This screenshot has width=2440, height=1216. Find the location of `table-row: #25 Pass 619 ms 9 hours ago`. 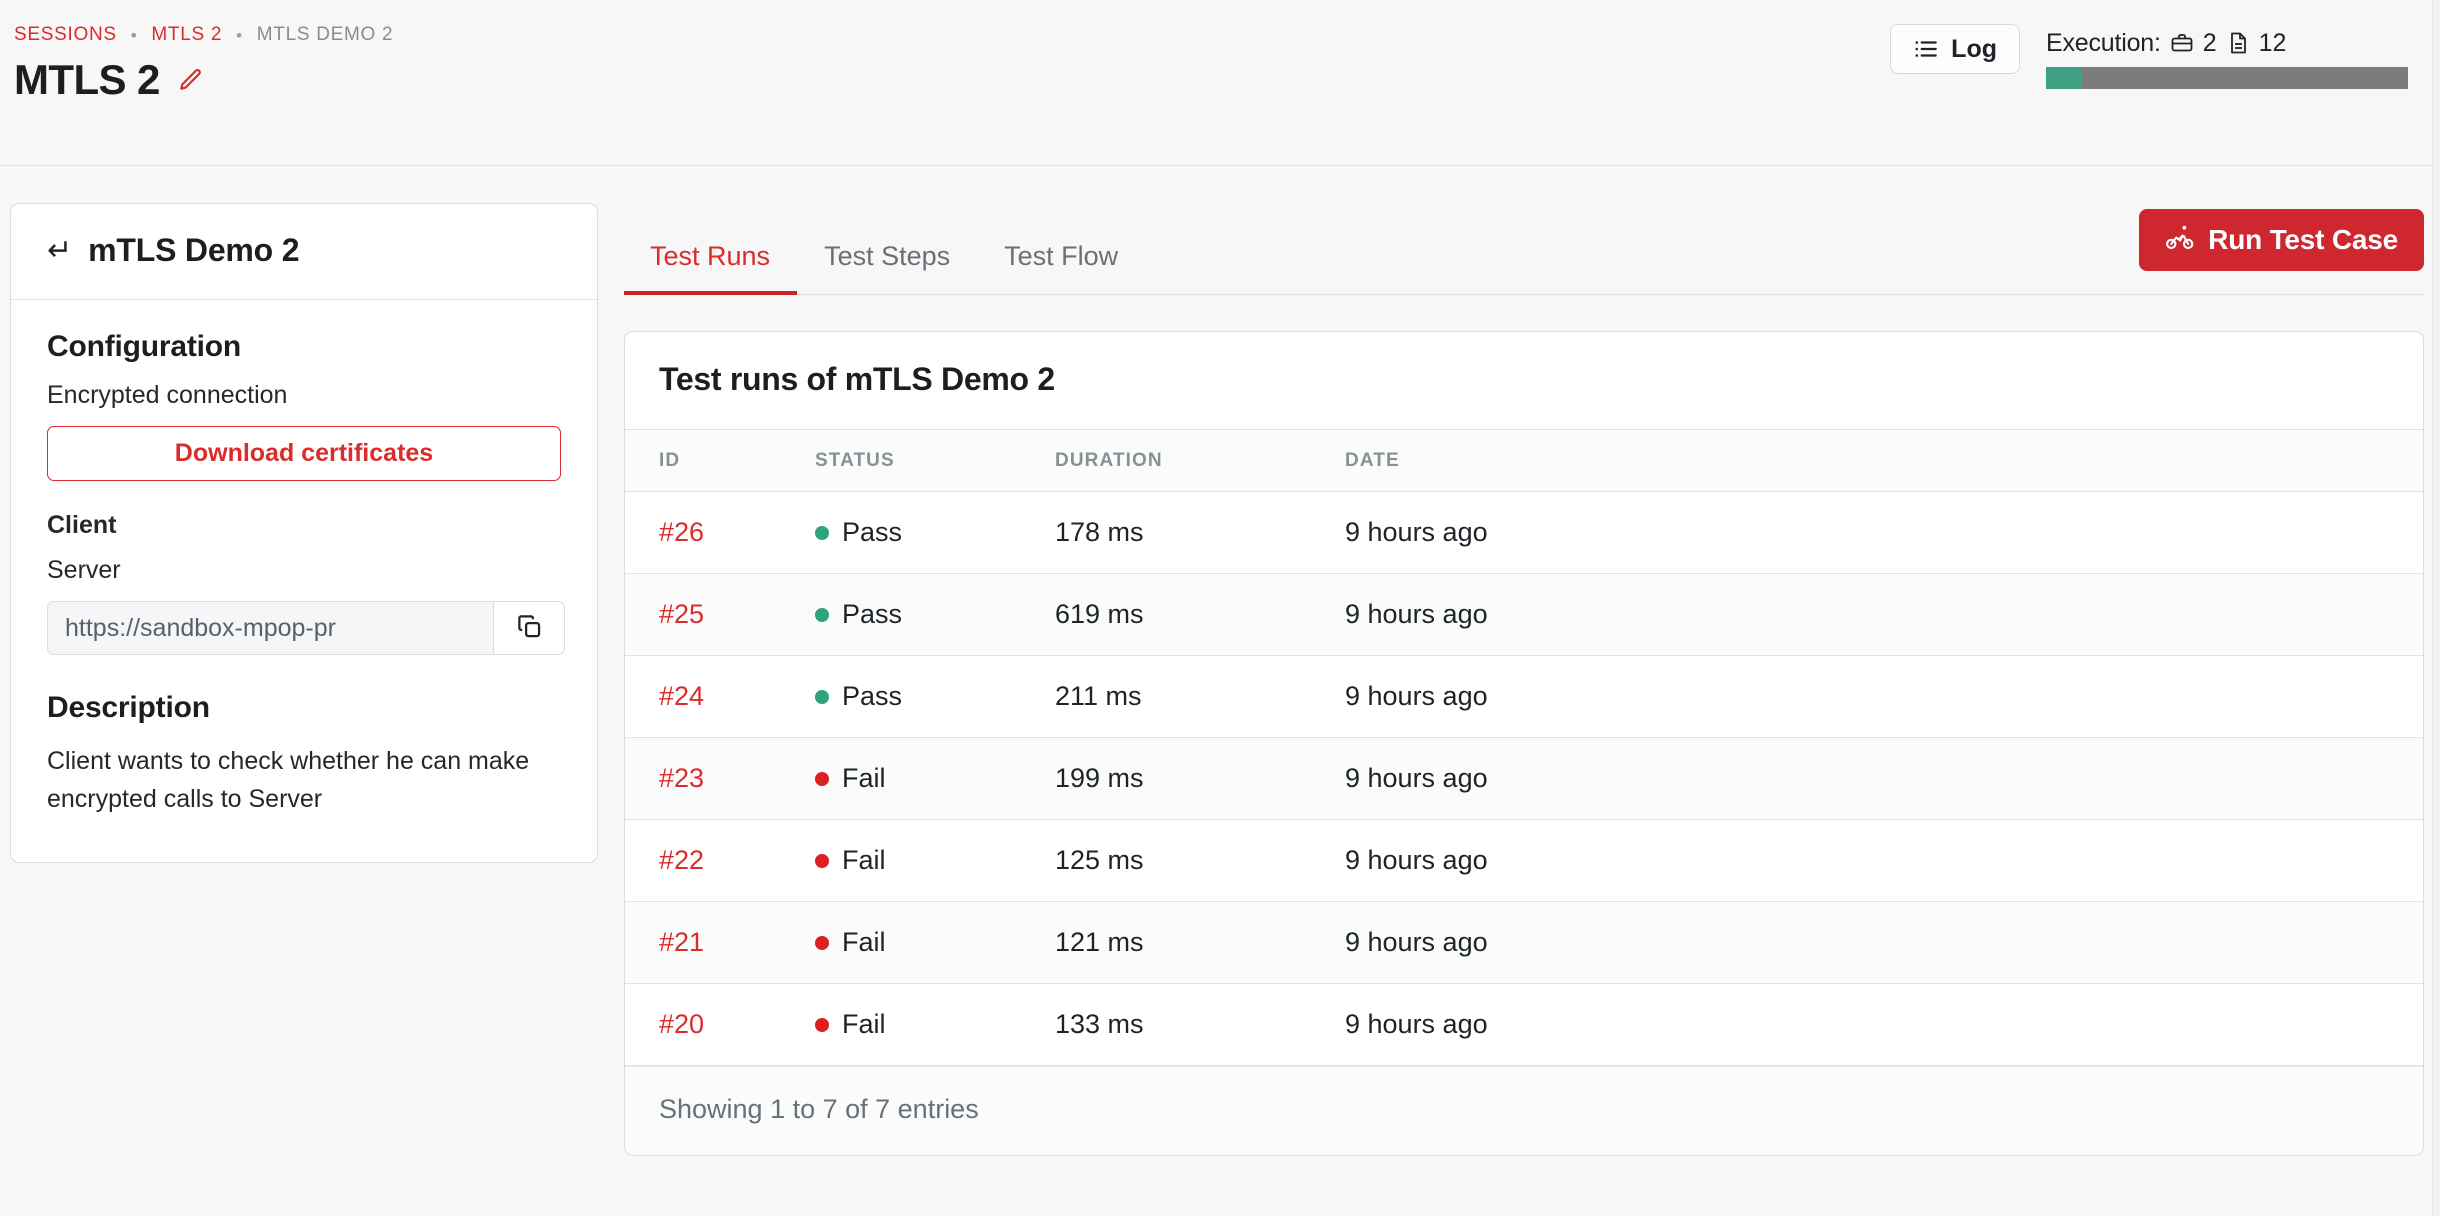

table-row: #25 Pass 619 ms 9 hours ago is located at coordinates (1524, 614).